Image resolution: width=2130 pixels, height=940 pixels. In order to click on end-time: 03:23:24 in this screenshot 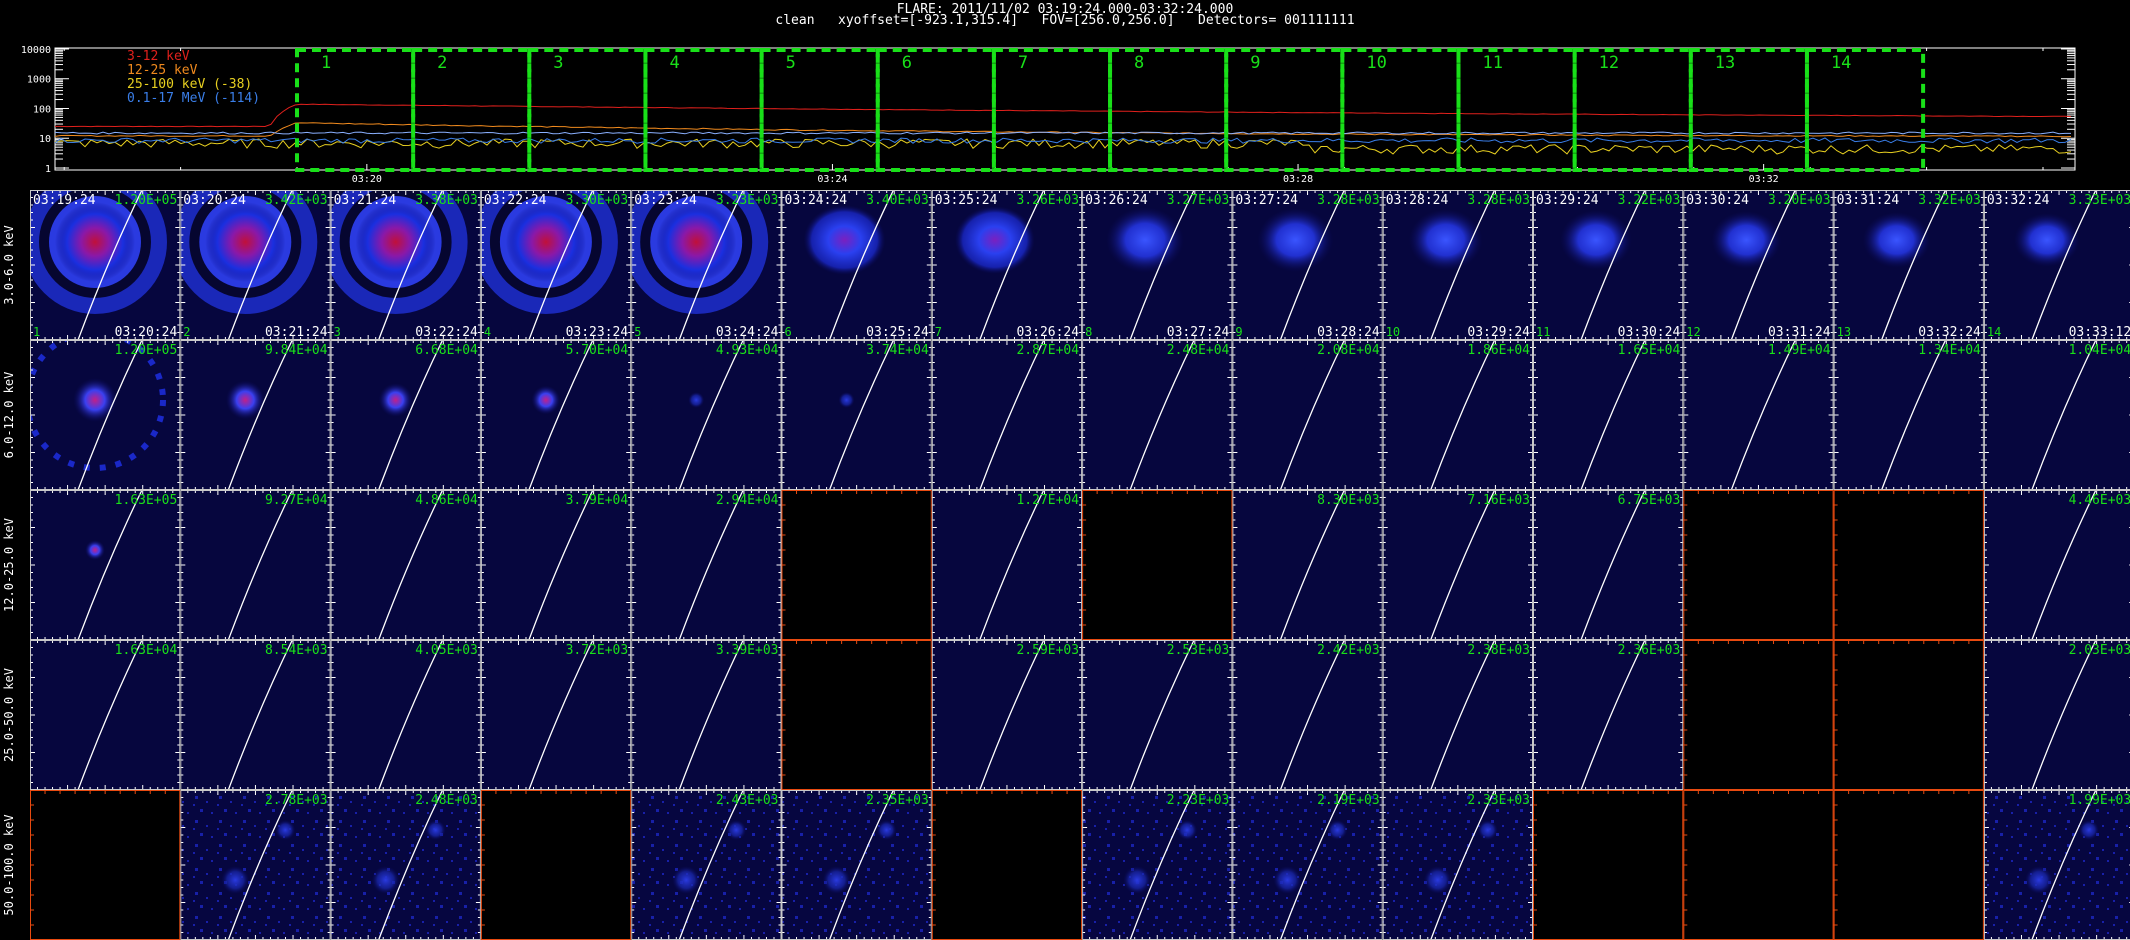, I will do `click(597, 332)`.